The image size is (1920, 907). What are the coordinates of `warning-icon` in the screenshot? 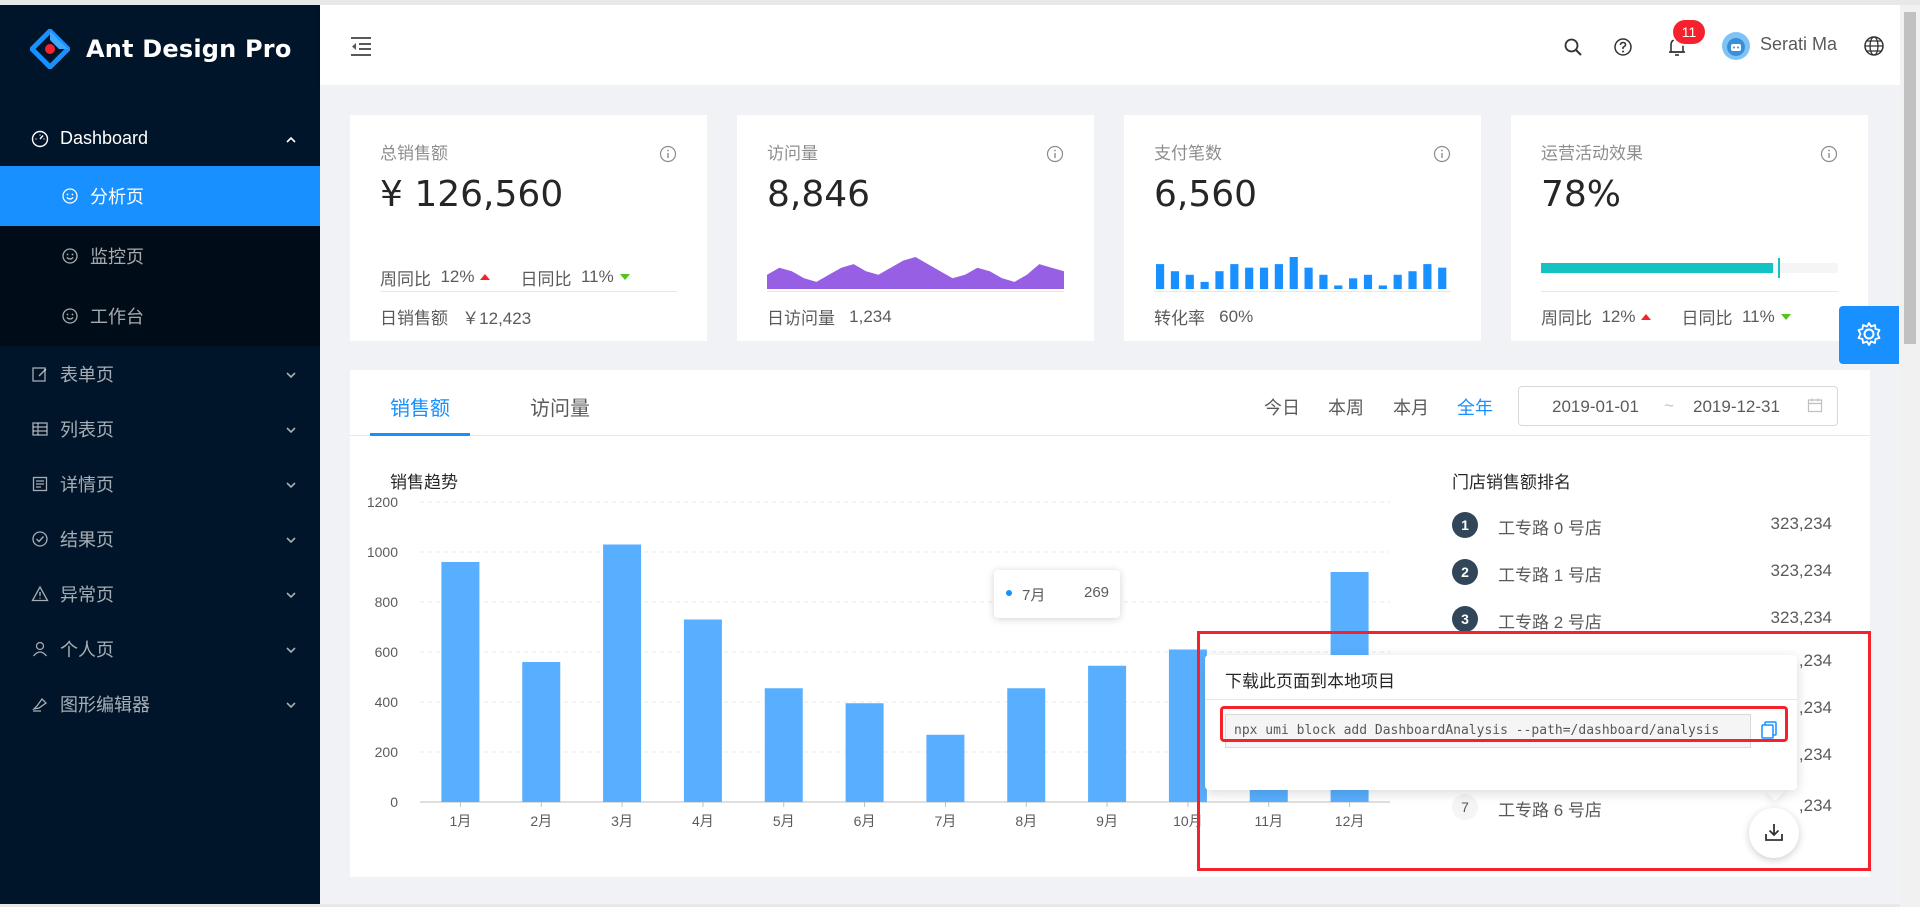 It's located at (40, 594).